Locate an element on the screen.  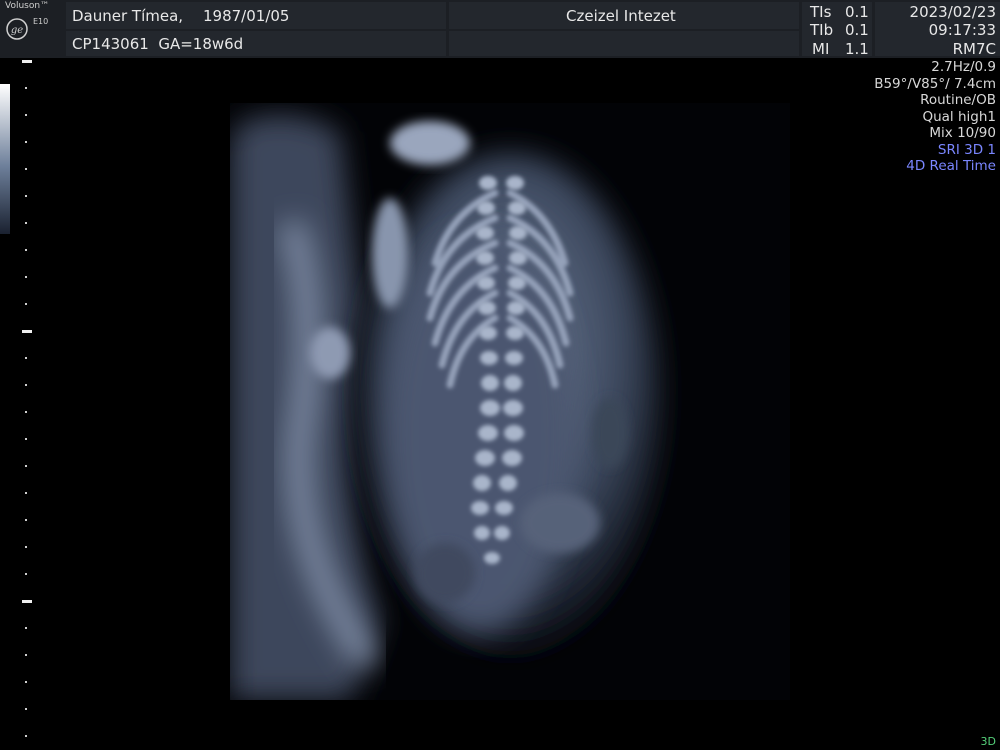
sri-setting: SRI 3D 1 is located at coordinates (966, 149).